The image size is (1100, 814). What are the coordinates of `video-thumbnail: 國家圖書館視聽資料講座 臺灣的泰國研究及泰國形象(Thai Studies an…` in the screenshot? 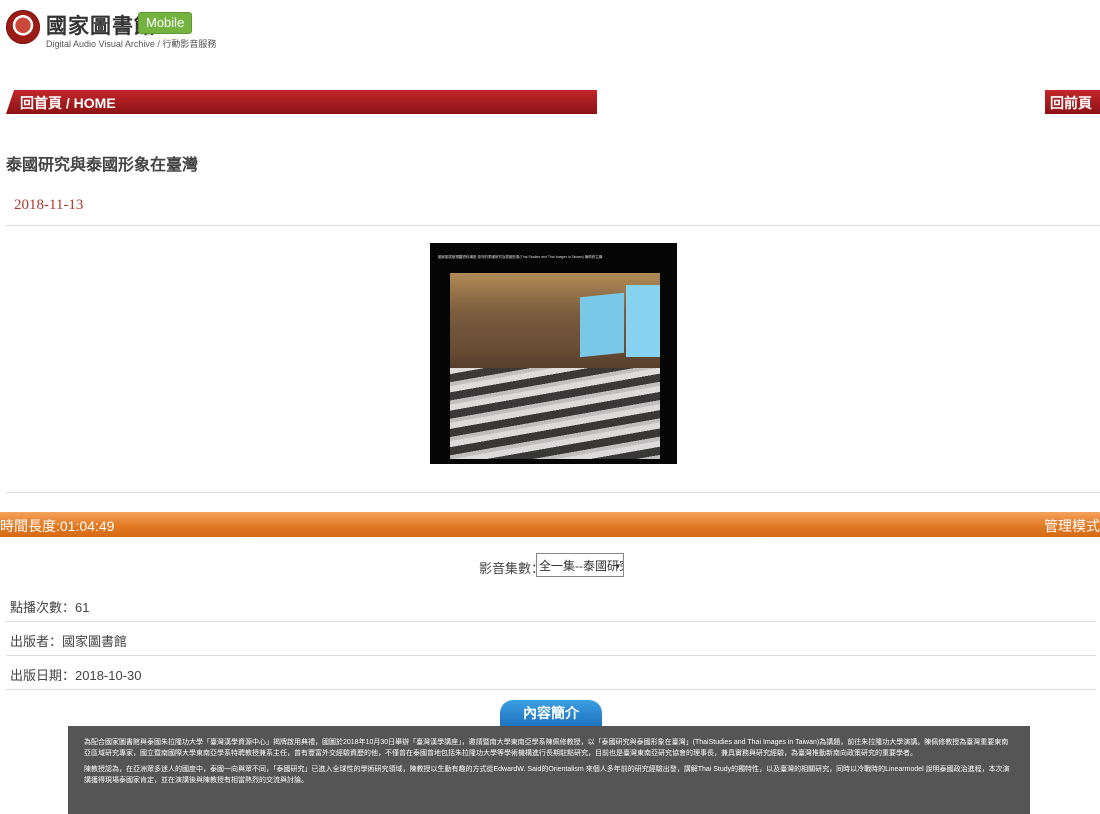 It's located at (553, 353).